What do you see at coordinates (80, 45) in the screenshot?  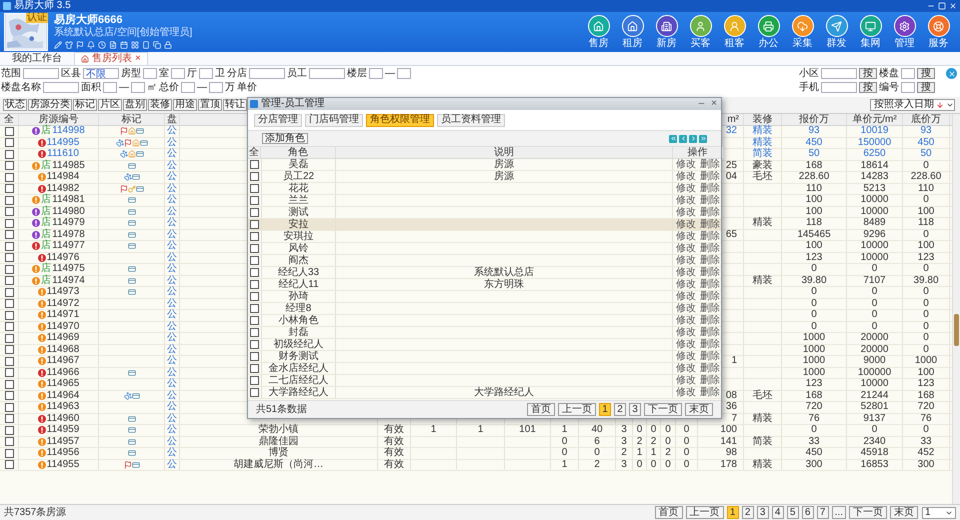 I see `flag-icon` at bounding box center [80, 45].